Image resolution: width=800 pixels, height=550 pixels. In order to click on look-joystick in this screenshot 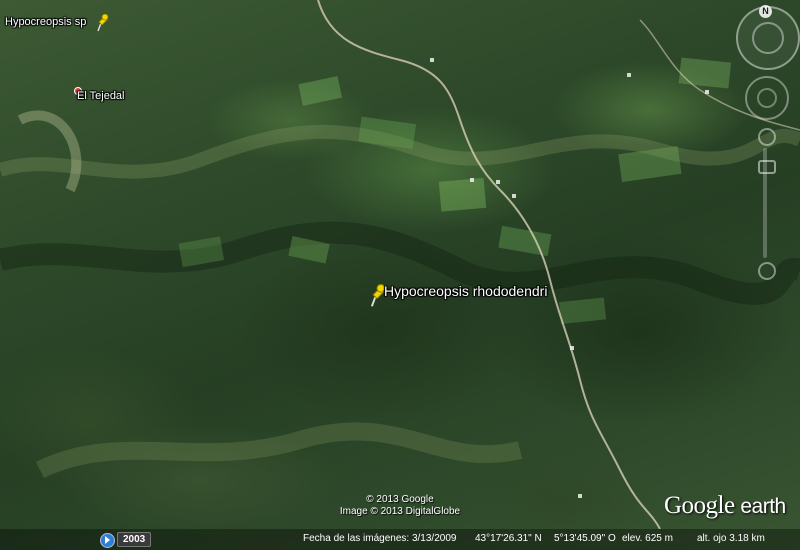, I will do `click(767, 98)`.